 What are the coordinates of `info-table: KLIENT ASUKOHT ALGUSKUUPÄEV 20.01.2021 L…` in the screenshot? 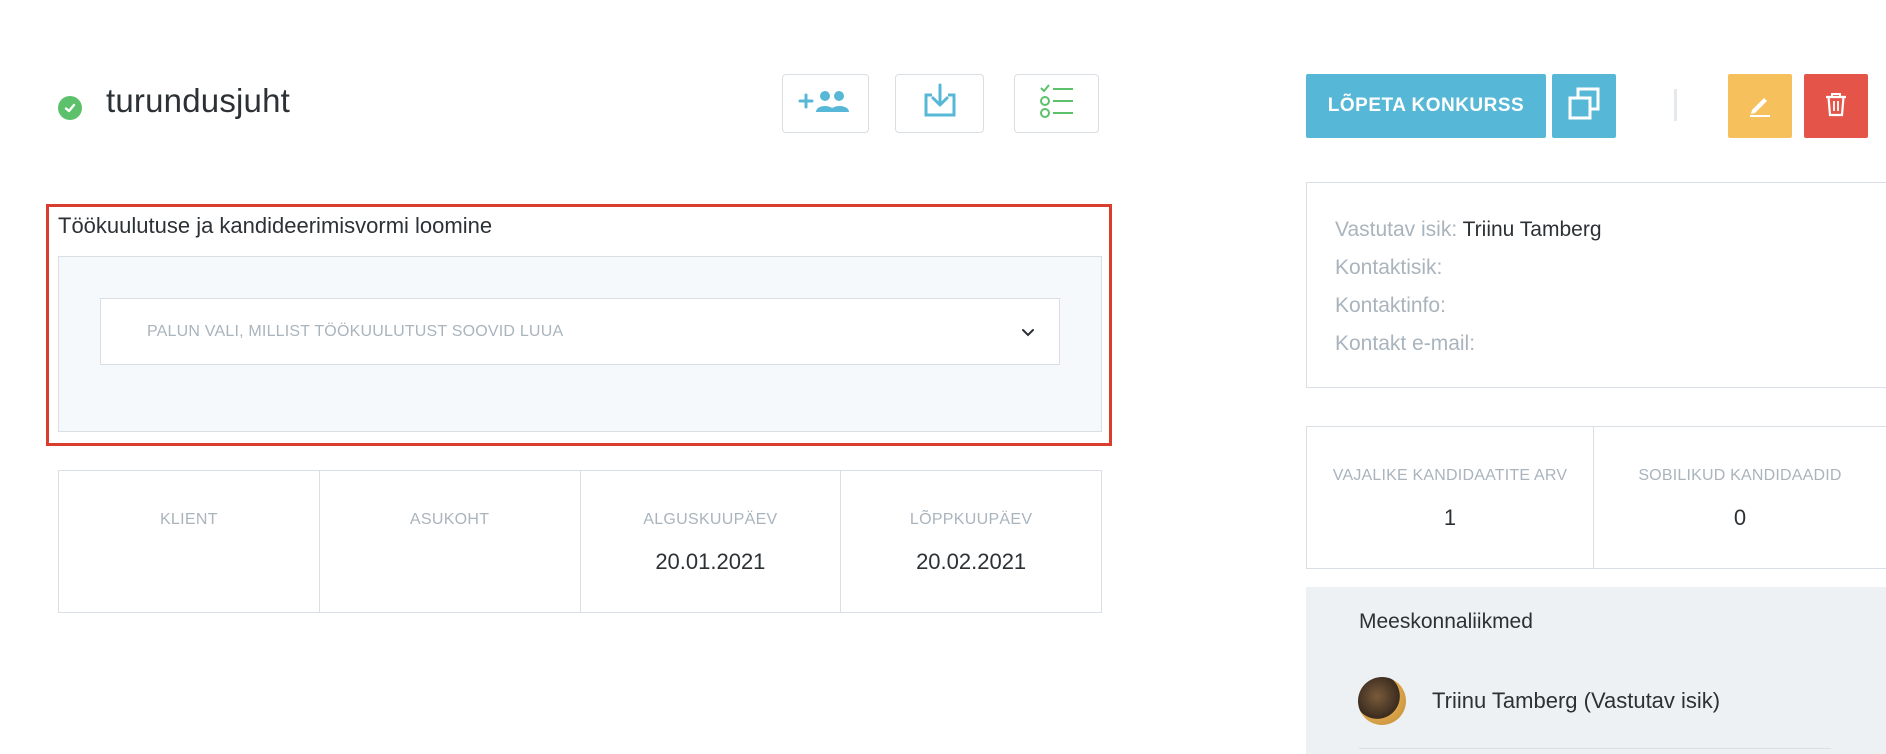 It's located at (580, 541).